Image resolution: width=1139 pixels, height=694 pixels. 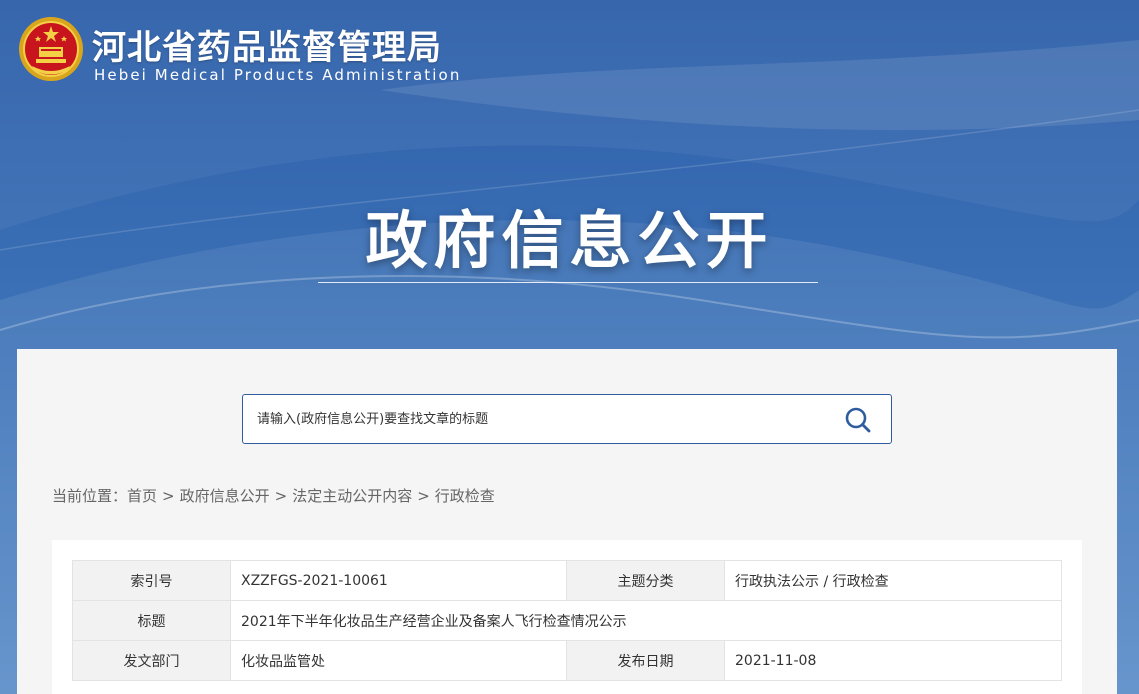 What do you see at coordinates (151, 660) in the screenshot?
I see `issuing-dept-label: 发文部门` at bounding box center [151, 660].